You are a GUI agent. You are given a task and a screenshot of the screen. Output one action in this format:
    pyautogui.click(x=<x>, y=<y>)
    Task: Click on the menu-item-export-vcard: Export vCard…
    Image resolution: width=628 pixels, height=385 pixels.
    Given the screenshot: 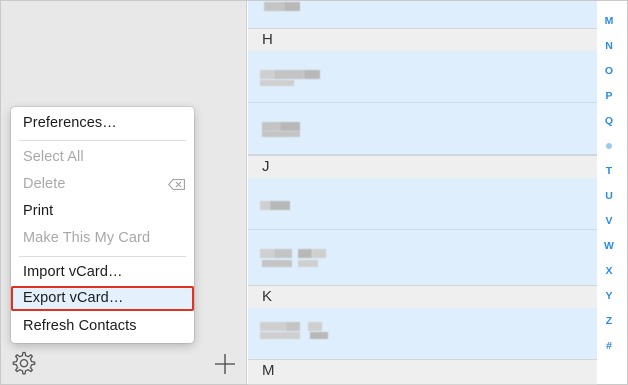 What is the action you would take?
    pyautogui.click(x=102, y=298)
    